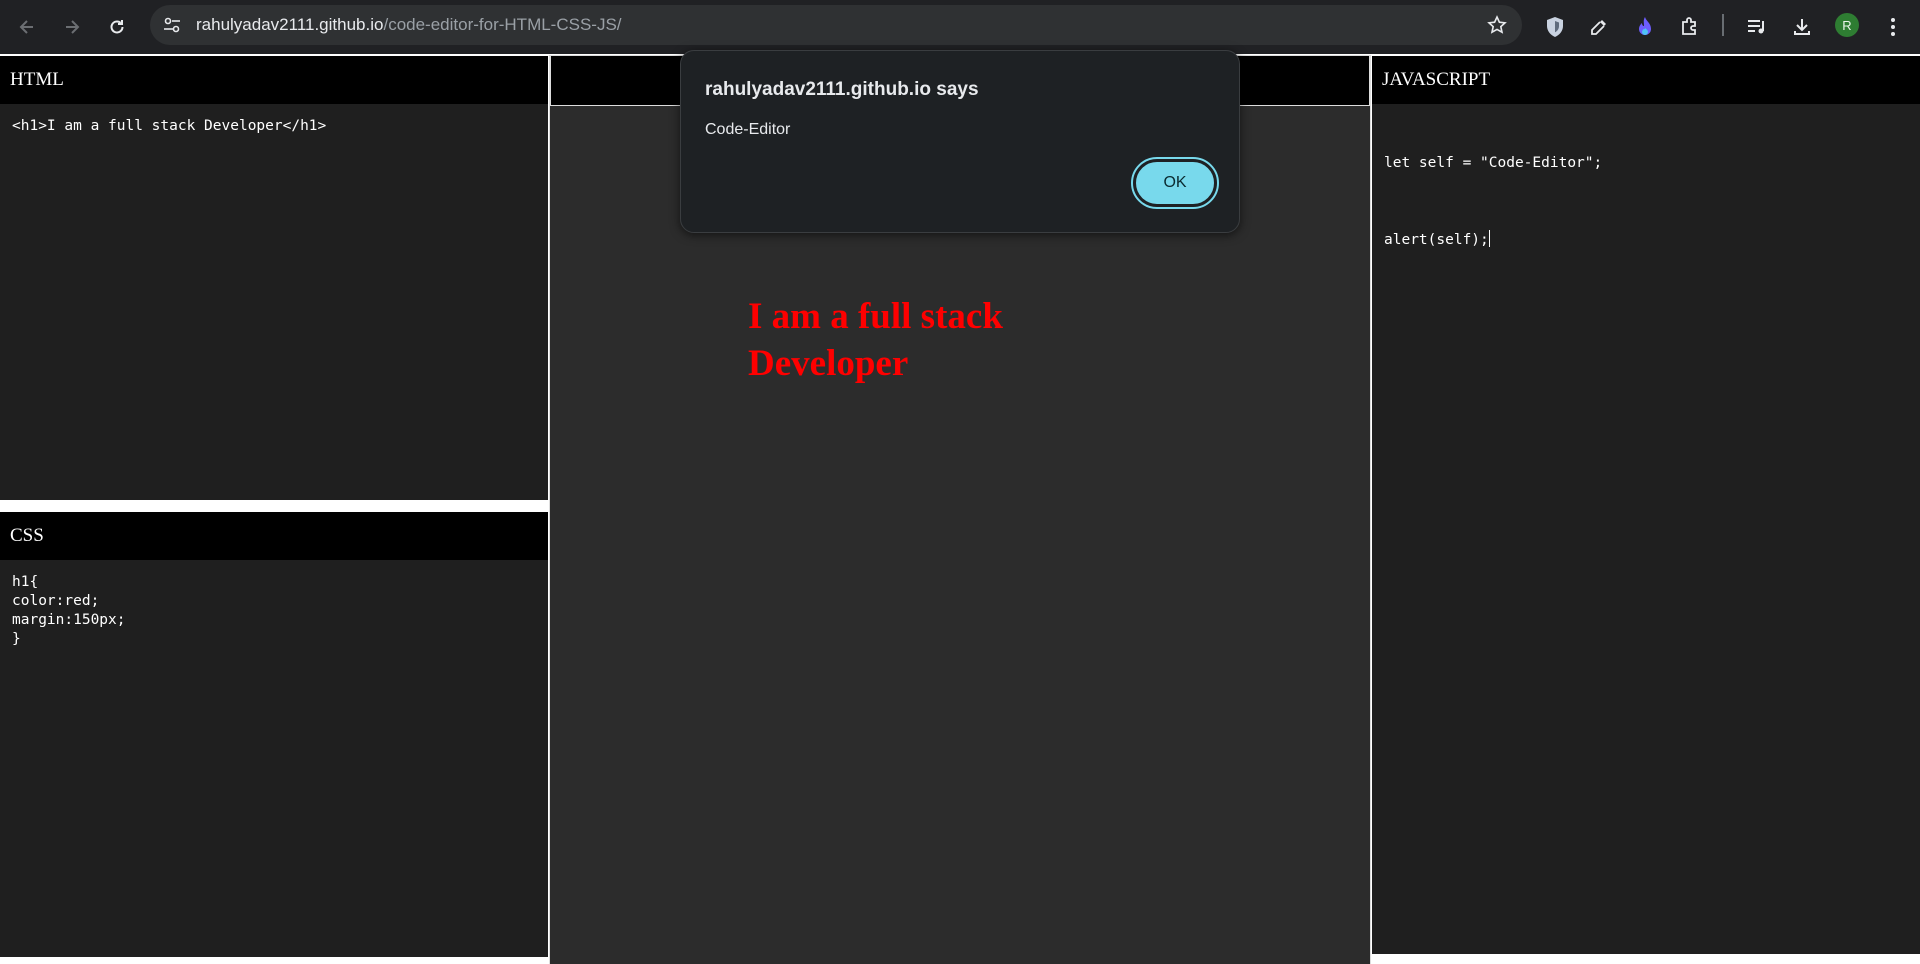 The height and width of the screenshot is (964, 1920). What do you see at coordinates (169, 126) in the screenshot?
I see `html-code-input: <h1>I am a full stack Developer</h1>` at bounding box center [169, 126].